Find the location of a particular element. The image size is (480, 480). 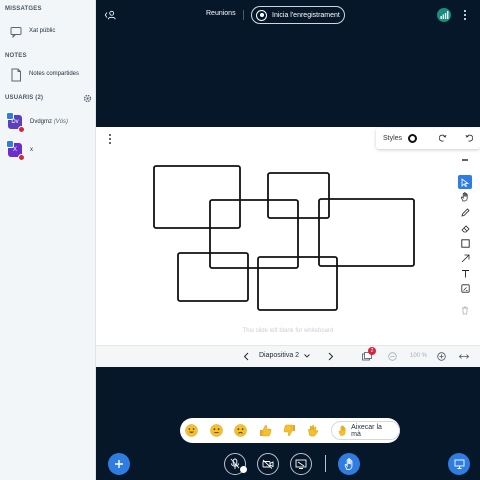

eraser-icon is located at coordinates (465, 228).